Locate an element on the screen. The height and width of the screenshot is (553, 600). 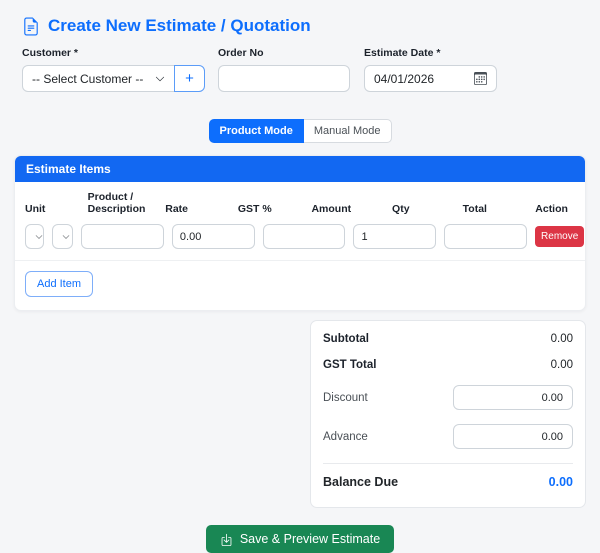
qty-input is located at coordinates (395, 236).